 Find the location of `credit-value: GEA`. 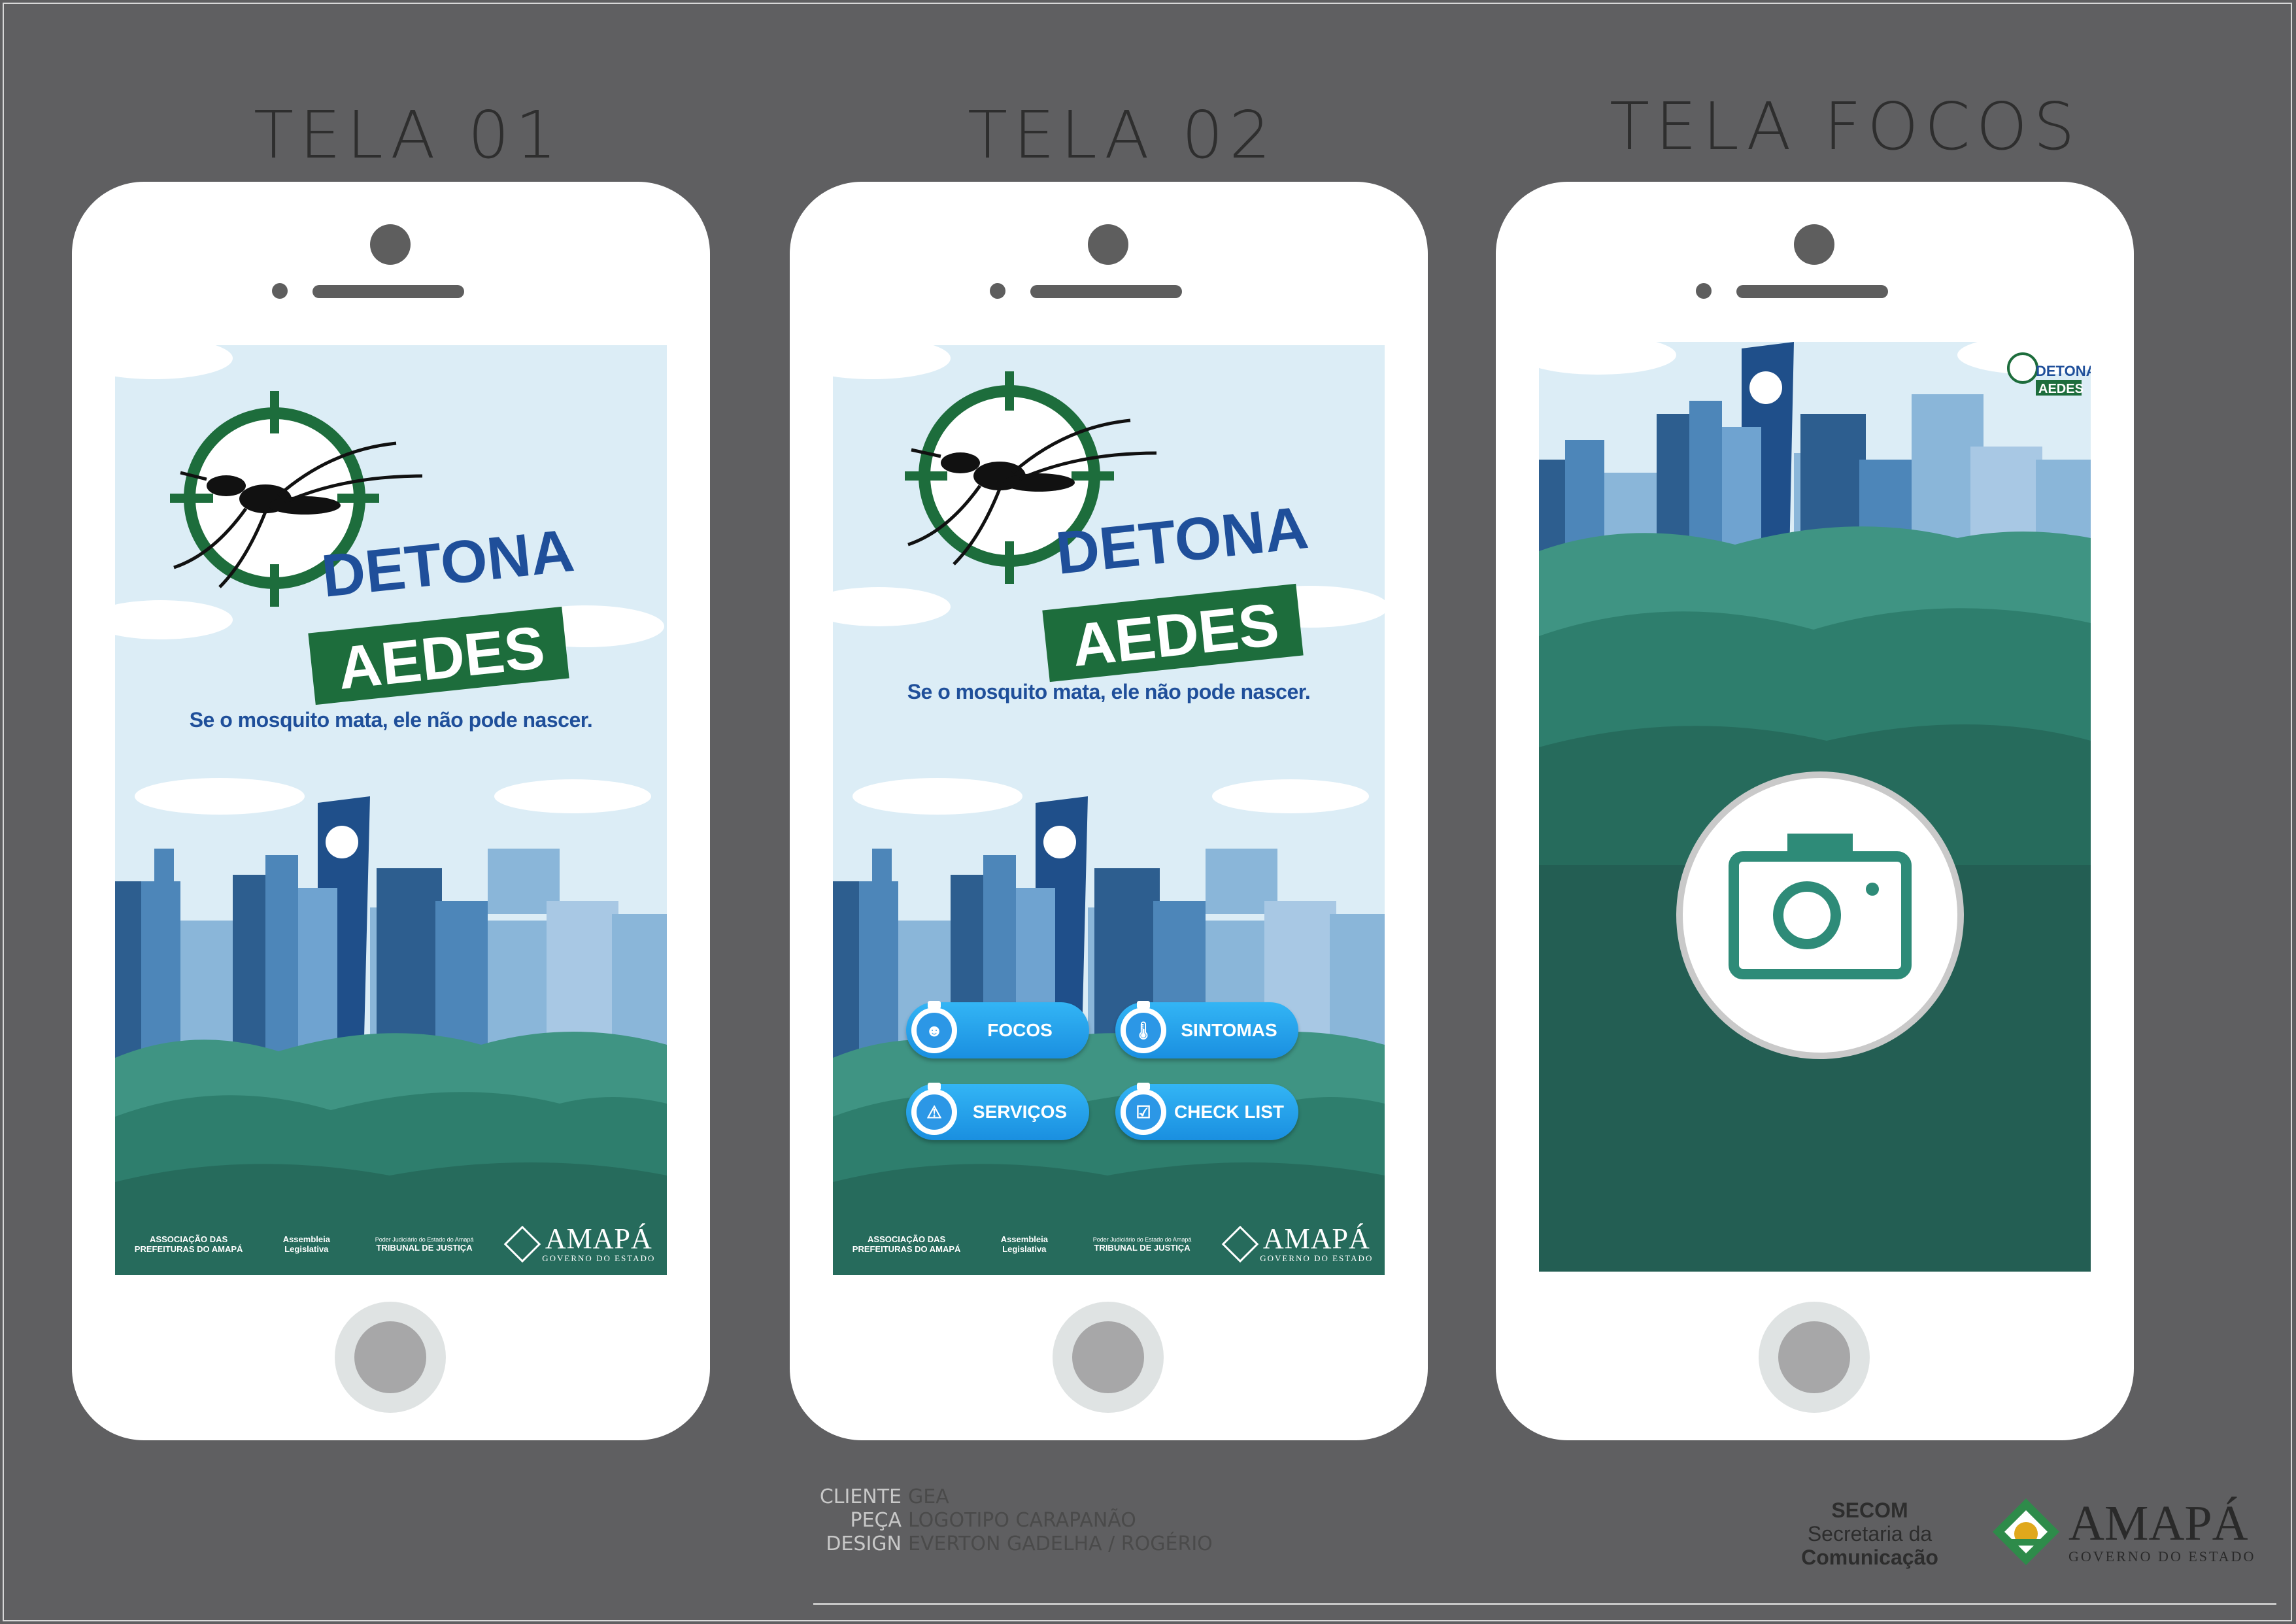

credit-value: GEA is located at coordinates (929, 1496).